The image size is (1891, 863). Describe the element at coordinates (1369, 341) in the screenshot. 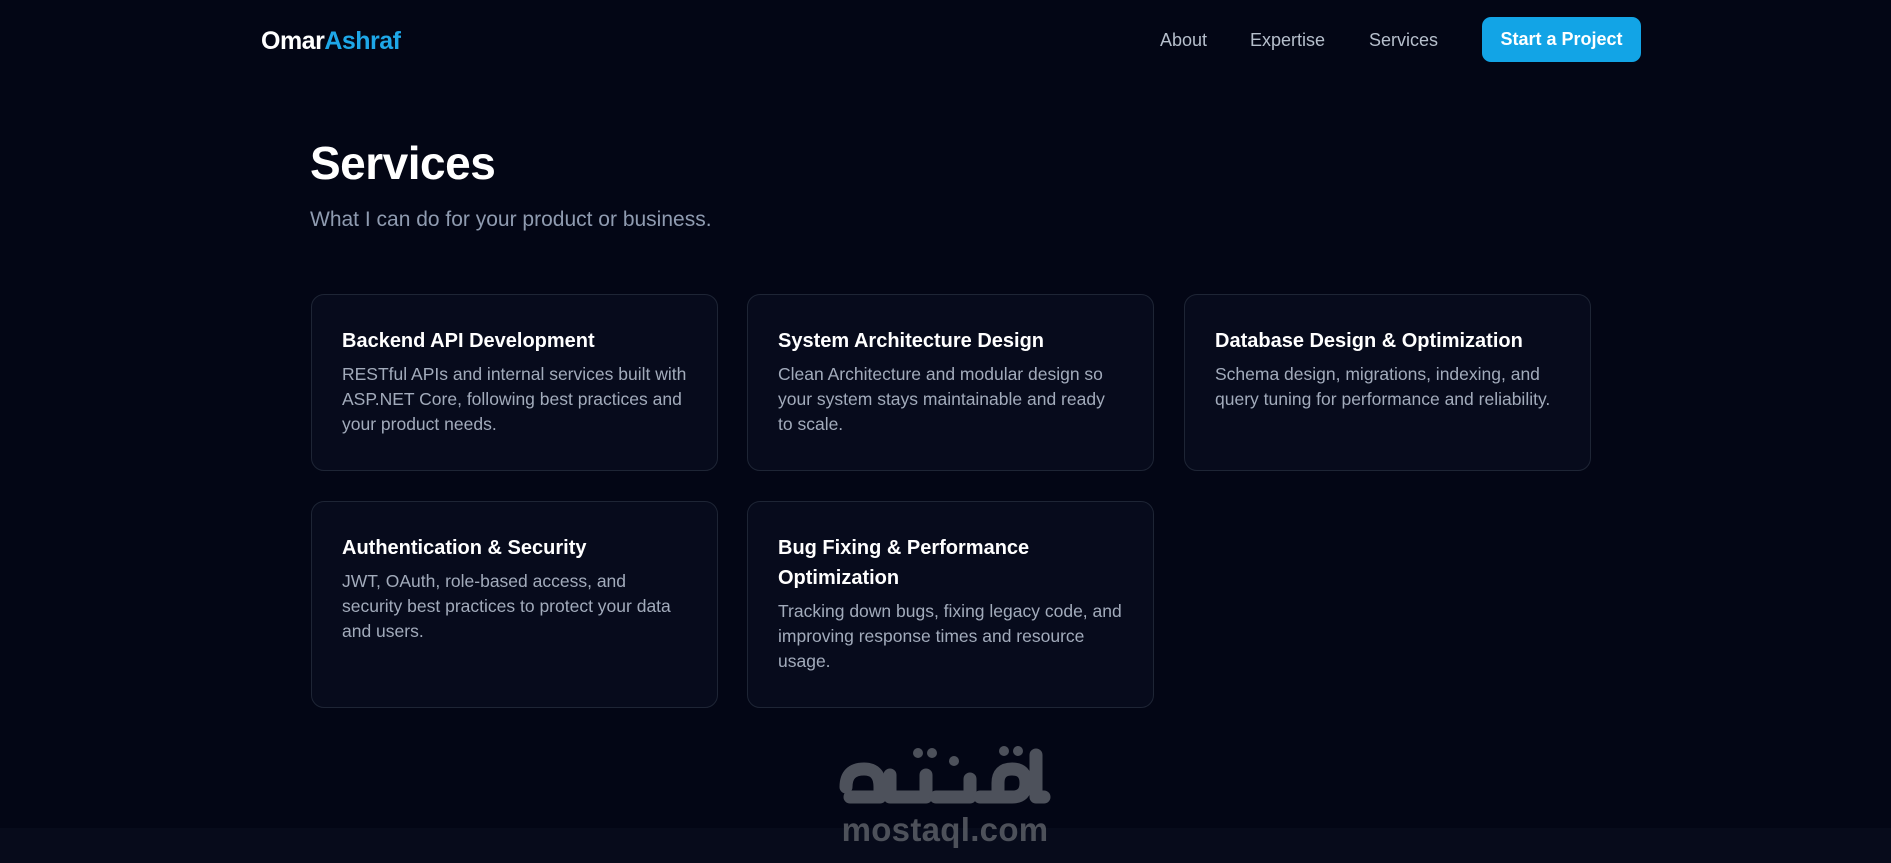

I see `service-card-title: Database Design & Optimization` at that location.